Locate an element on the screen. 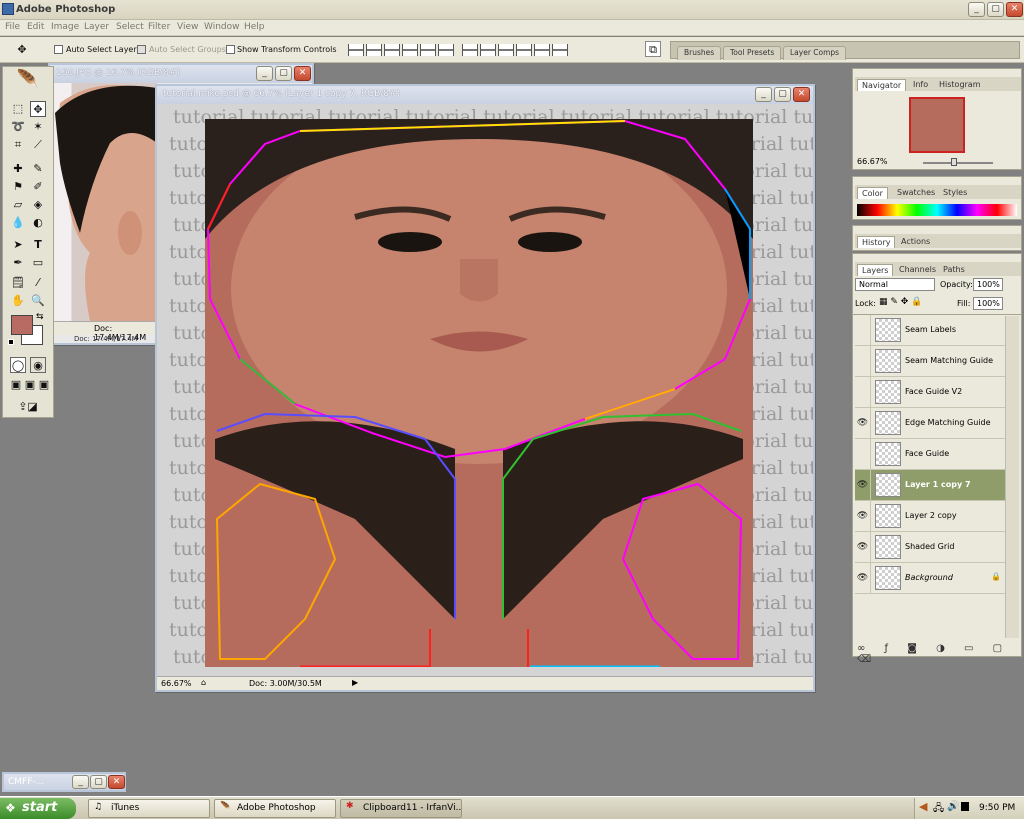 The image size is (1024, 819). type-tool-icon: T is located at coordinates (38, 245).